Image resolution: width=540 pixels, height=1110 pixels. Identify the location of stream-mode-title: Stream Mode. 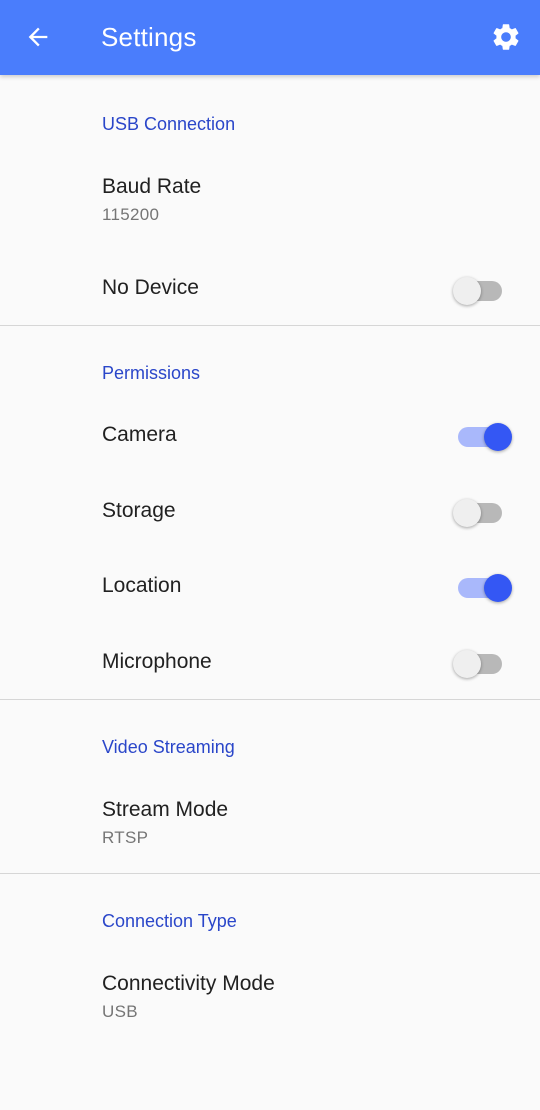
(165, 809).